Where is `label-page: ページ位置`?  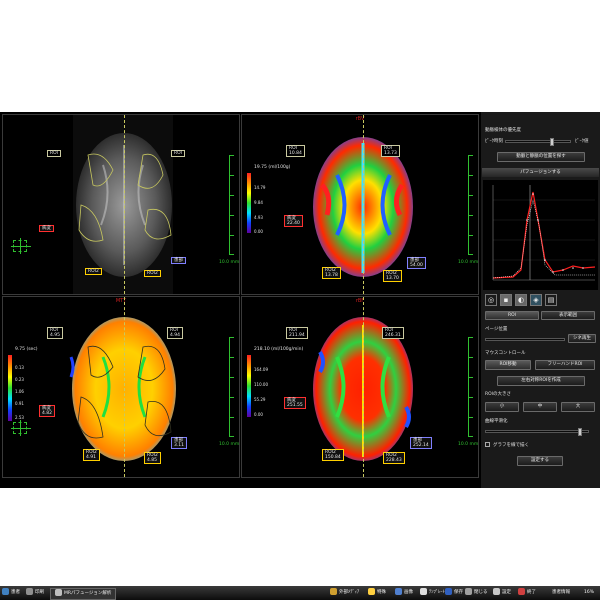
label-page: ページ位置 is located at coordinates (496, 329).